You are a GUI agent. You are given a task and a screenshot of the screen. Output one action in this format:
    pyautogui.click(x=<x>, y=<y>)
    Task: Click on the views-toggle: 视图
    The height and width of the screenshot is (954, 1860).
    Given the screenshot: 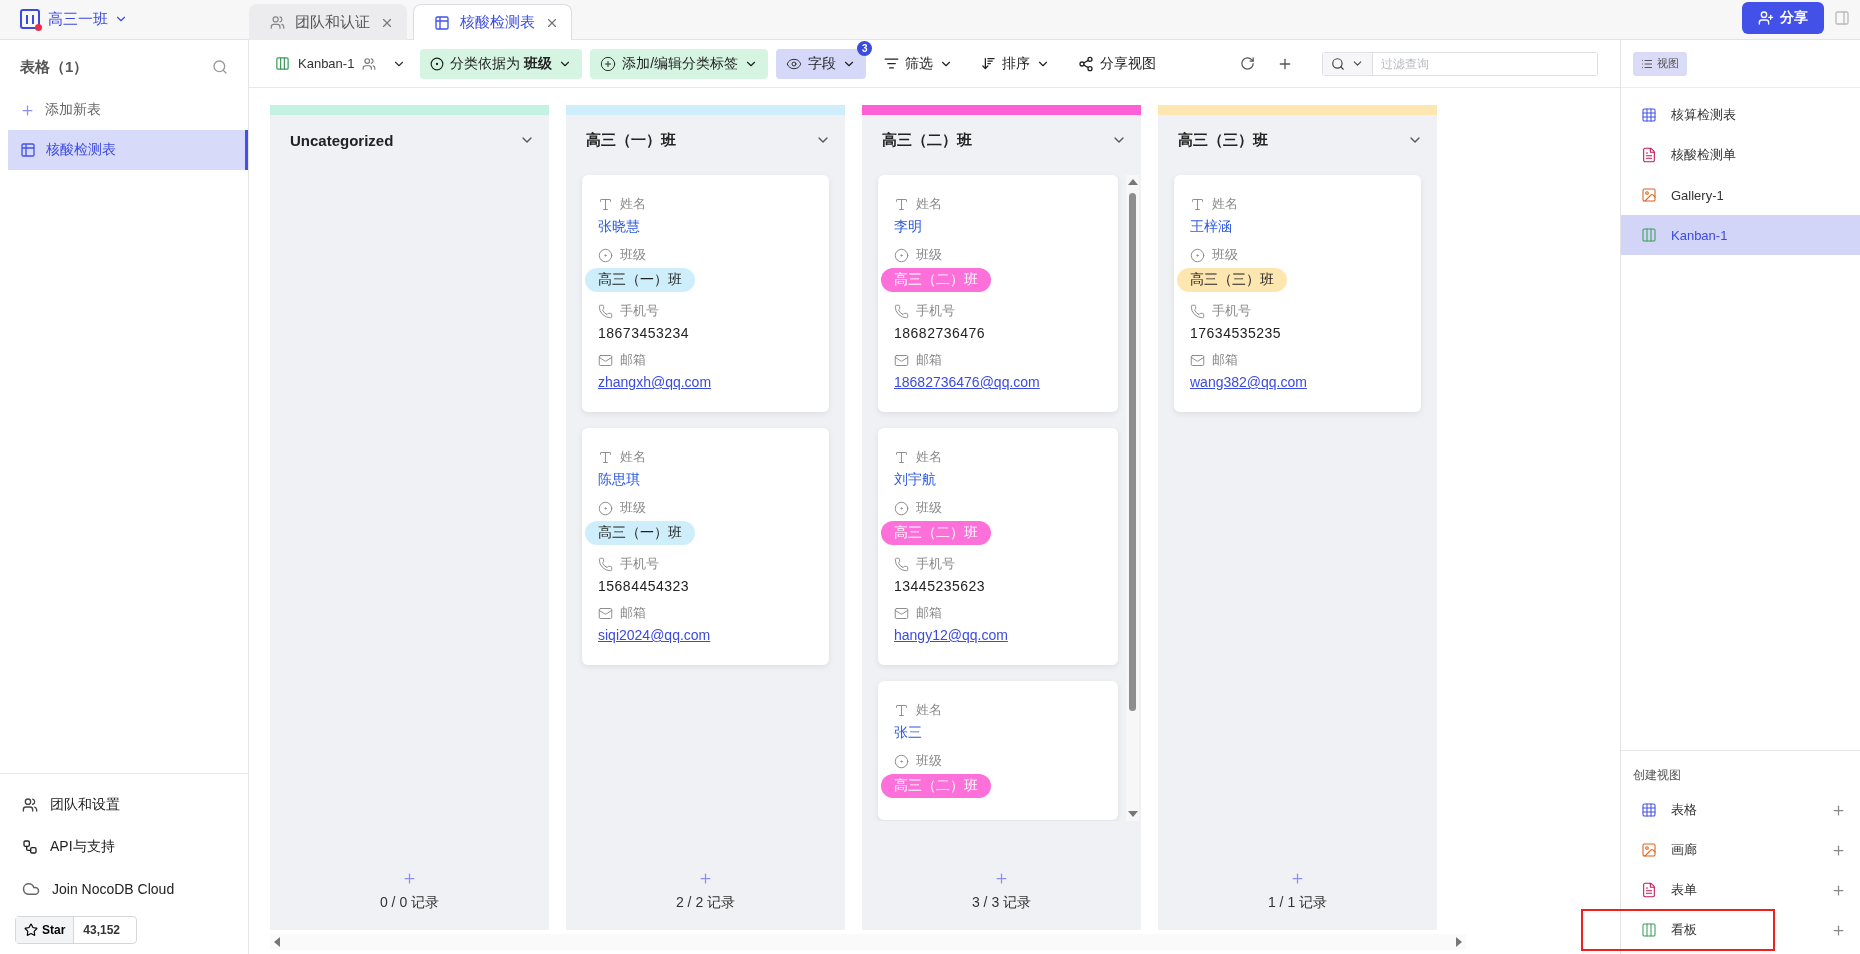 What is the action you would take?
    pyautogui.click(x=1660, y=63)
    